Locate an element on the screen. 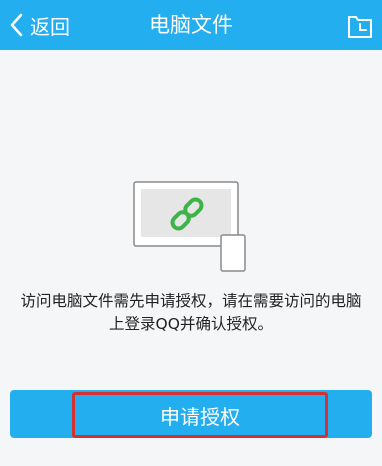 The width and height of the screenshot is (382, 466). authorization-message: 访问电脑文件需先申请授权，请在需要访问的电脑 上登录QQ并确认授权。 is located at coordinates (191, 313).